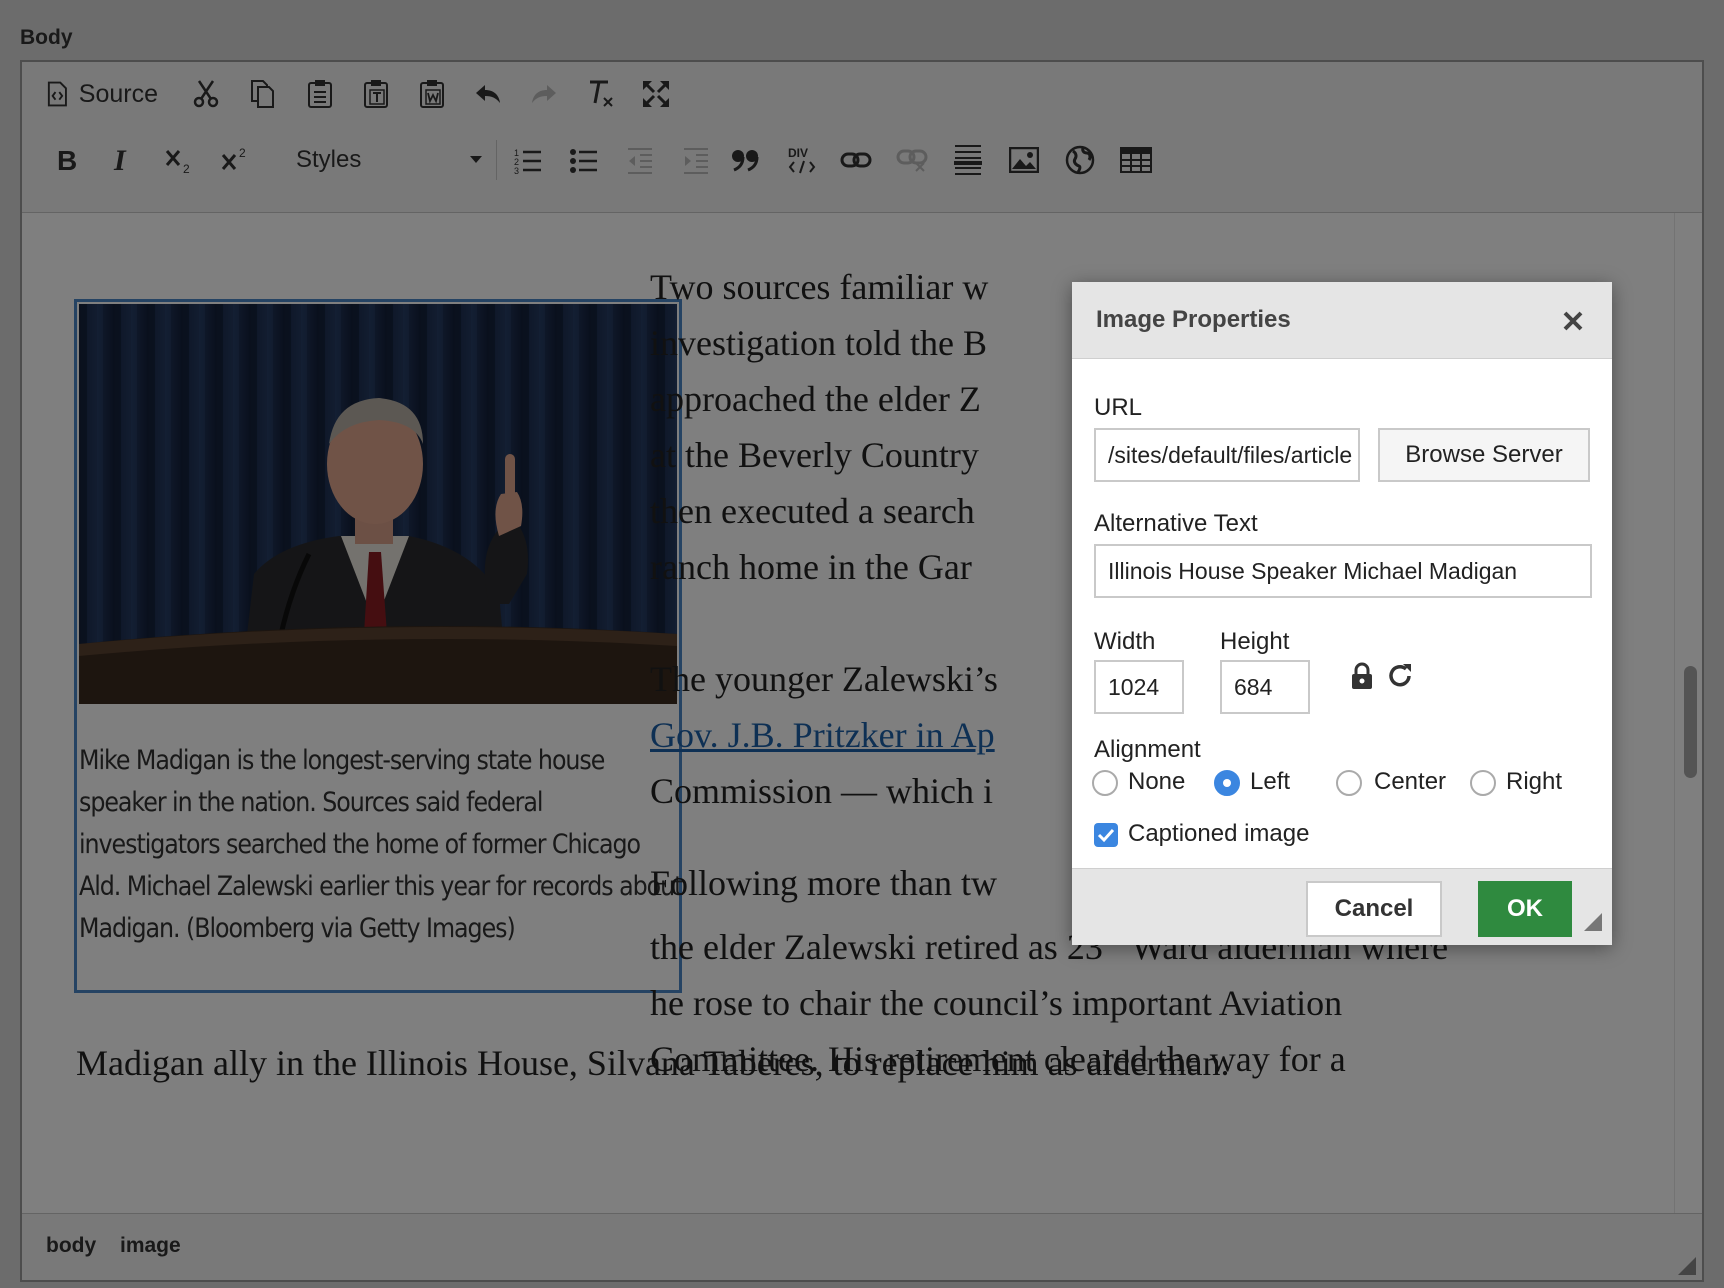 The height and width of the screenshot is (1288, 1724). I want to click on align-none-label: None, so click(1157, 781).